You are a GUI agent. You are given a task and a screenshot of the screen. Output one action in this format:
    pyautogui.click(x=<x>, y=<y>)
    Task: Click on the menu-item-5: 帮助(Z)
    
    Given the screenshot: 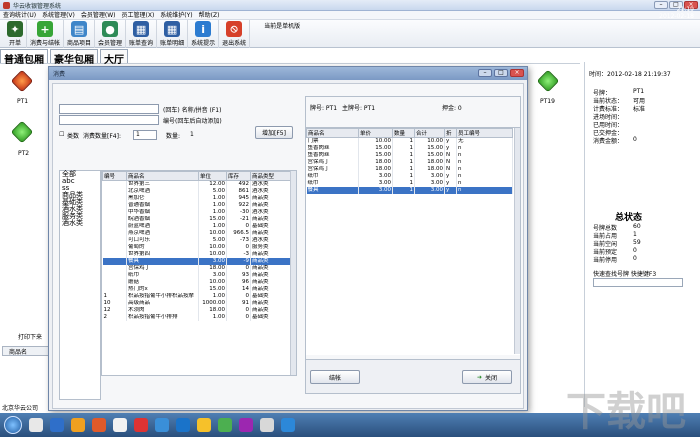 What is the action you would take?
    pyautogui.click(x=209, y=15)
    